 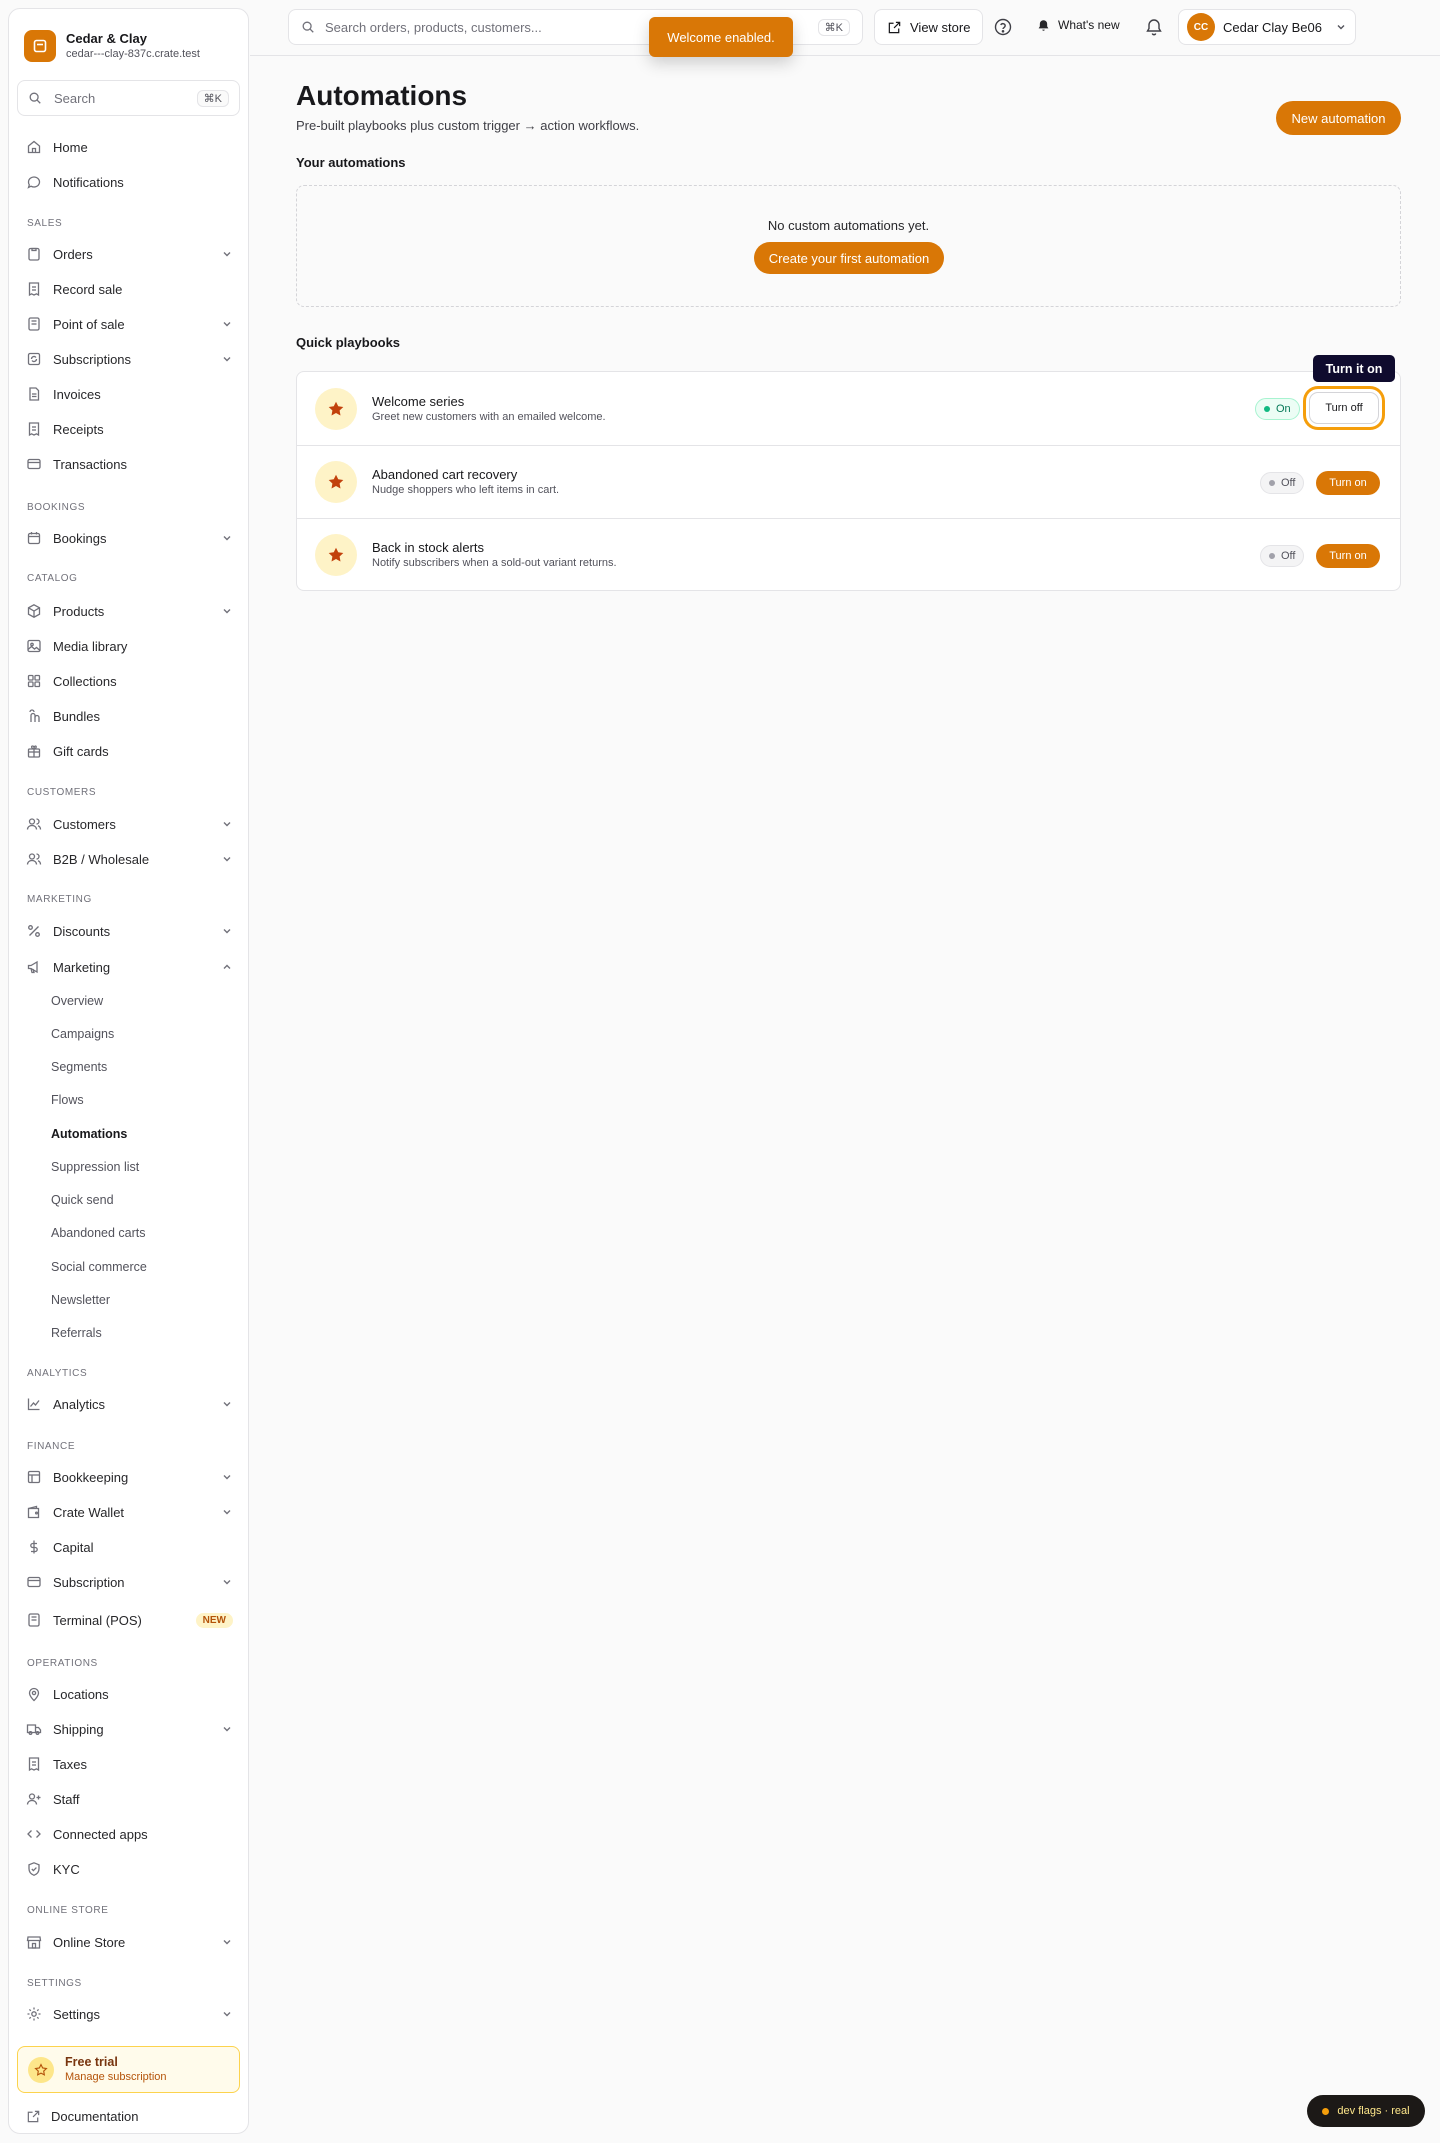 What do you see at coordinates (34, 147) in the screenshot?
I see `home-icon` at bounding box center [34, 147].